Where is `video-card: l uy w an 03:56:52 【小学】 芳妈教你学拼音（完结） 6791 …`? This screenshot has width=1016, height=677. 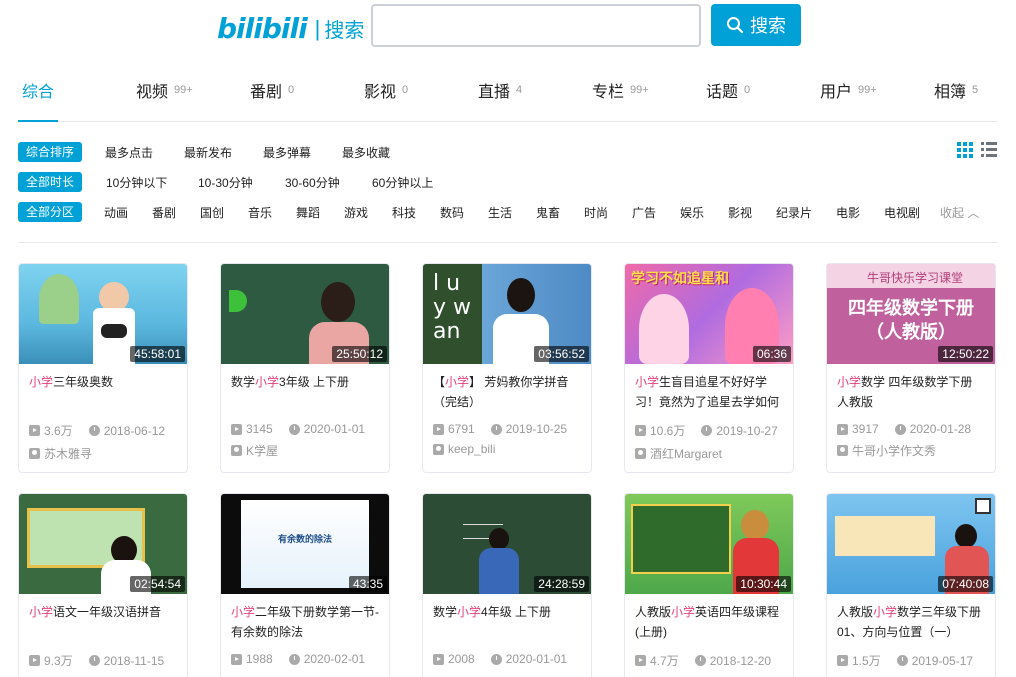 video-card: l uy w an 03:56:52 【小学】 芳妈教你学拼音（完结） 6791 … is located at coordinates (507, 368).